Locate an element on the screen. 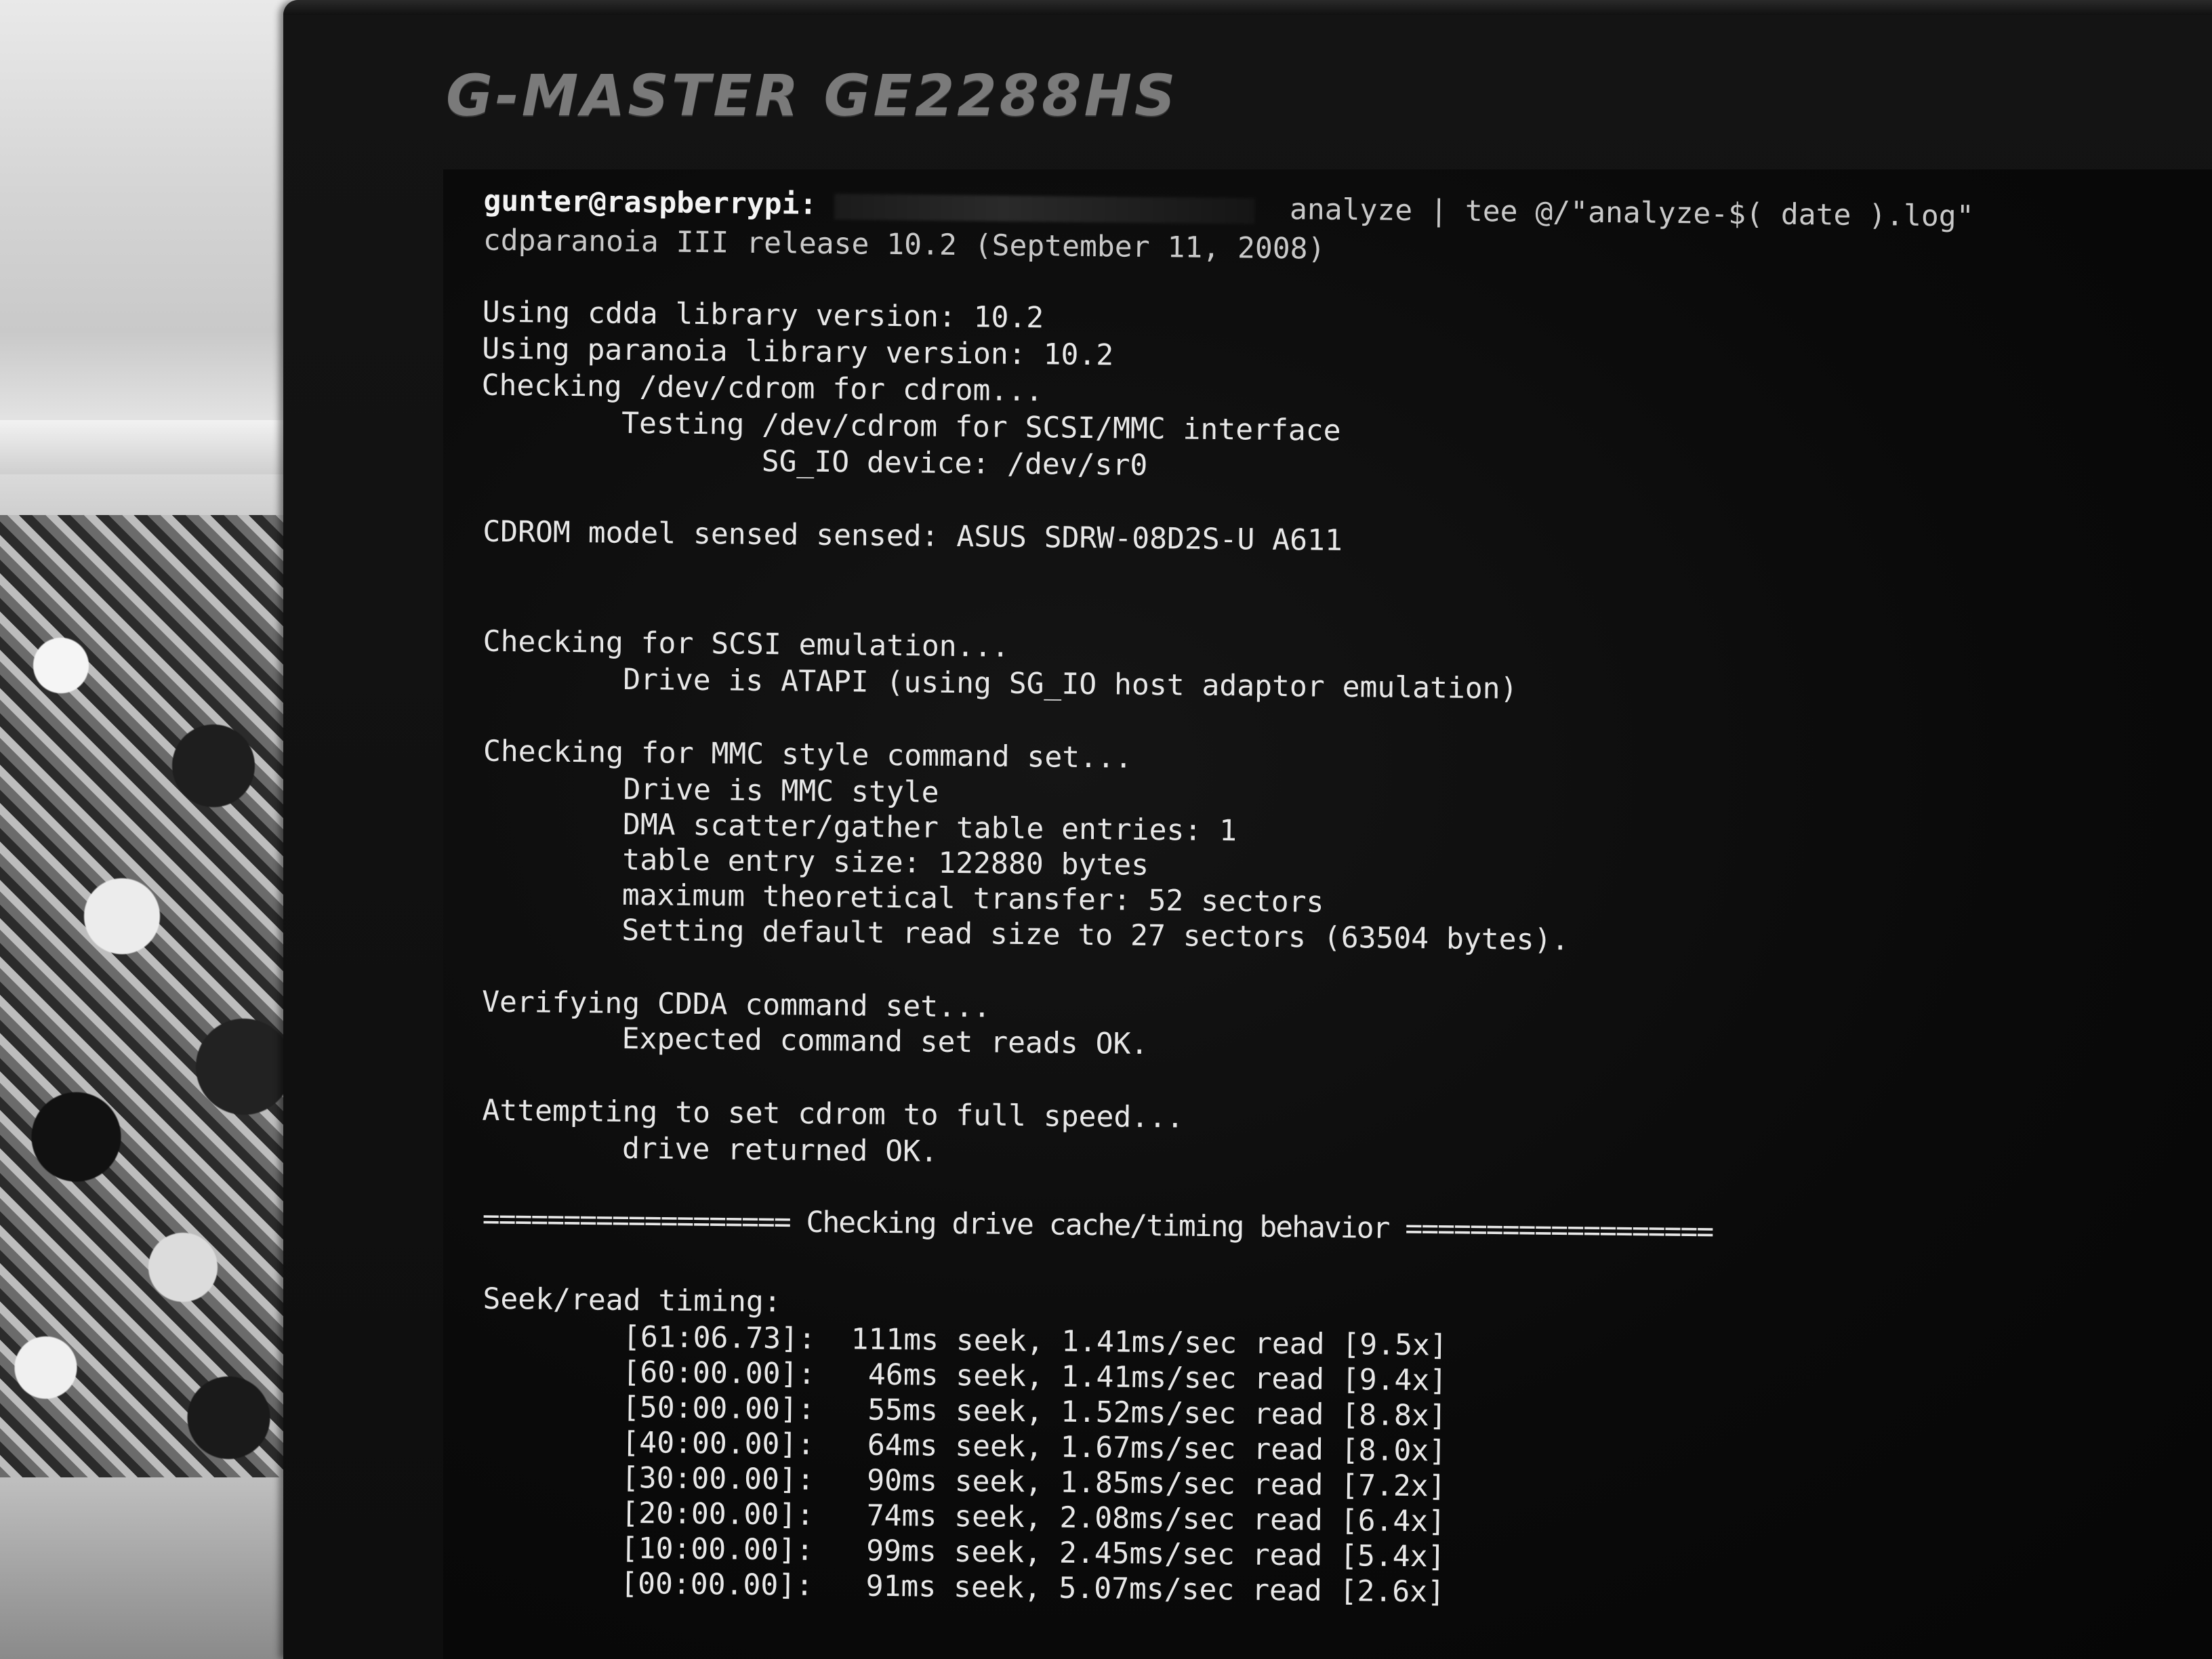 The width and height of the screenshot is (2212, 1659). expected-command-set-line: Expected command set reads OK. is located at coordinates (815, 1040).